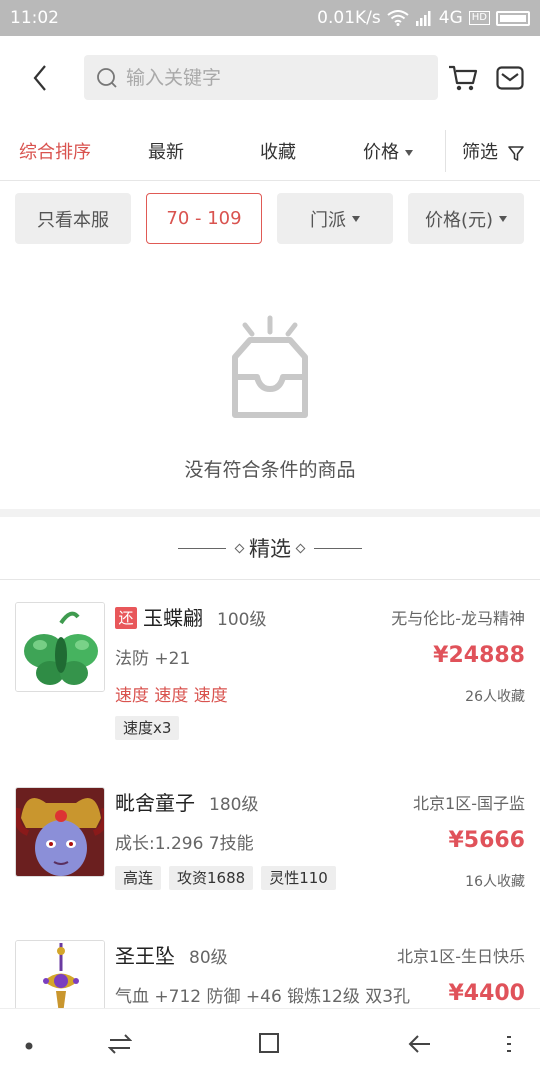  What do you see at coordinates (29, 1046) in the screenshot?
I see `dot-icon` at bounding box center [29, 1046].